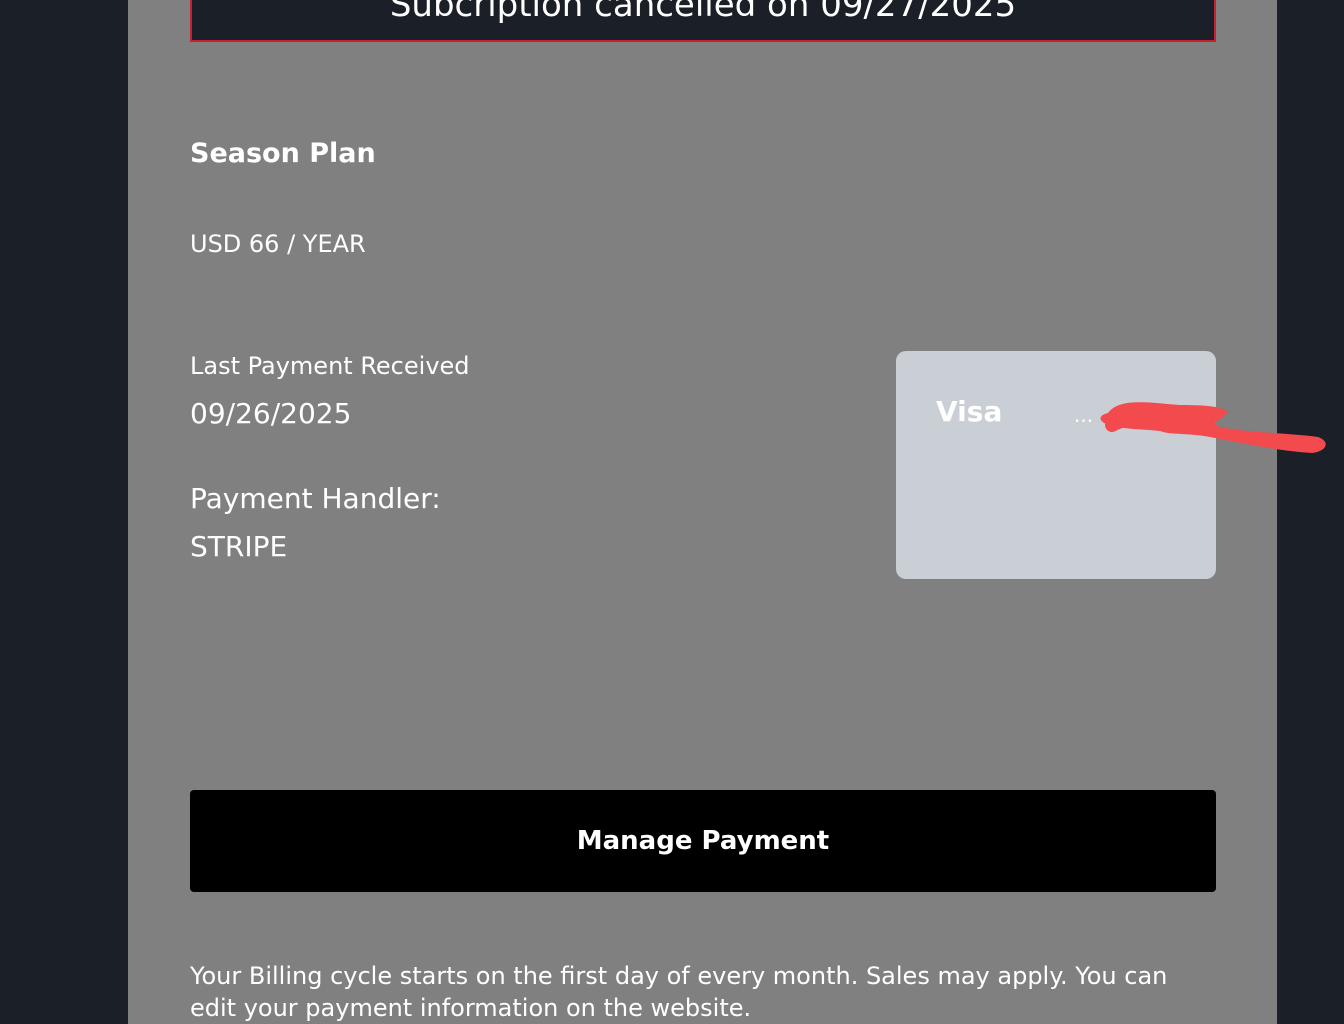 Image resolution: width=1344 pixels, height=1024 pixels. Describe the element at coordinates (283, 153) in the screenshot. I see `plan-name: Season Plan` at that location.